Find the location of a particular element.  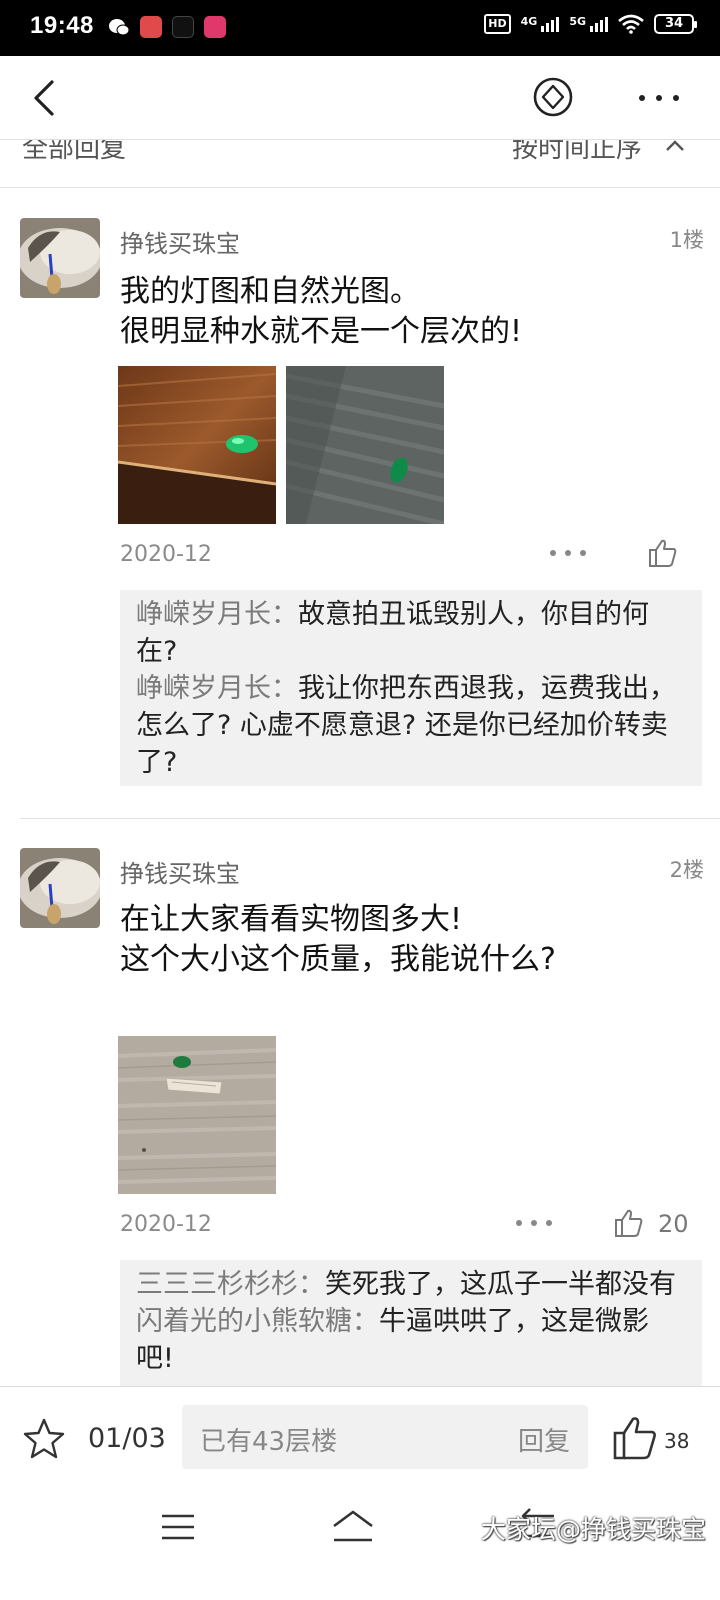

reply-text: 笑死我了，这瓜子一半都没有 is located at coordinates (500, 1284).